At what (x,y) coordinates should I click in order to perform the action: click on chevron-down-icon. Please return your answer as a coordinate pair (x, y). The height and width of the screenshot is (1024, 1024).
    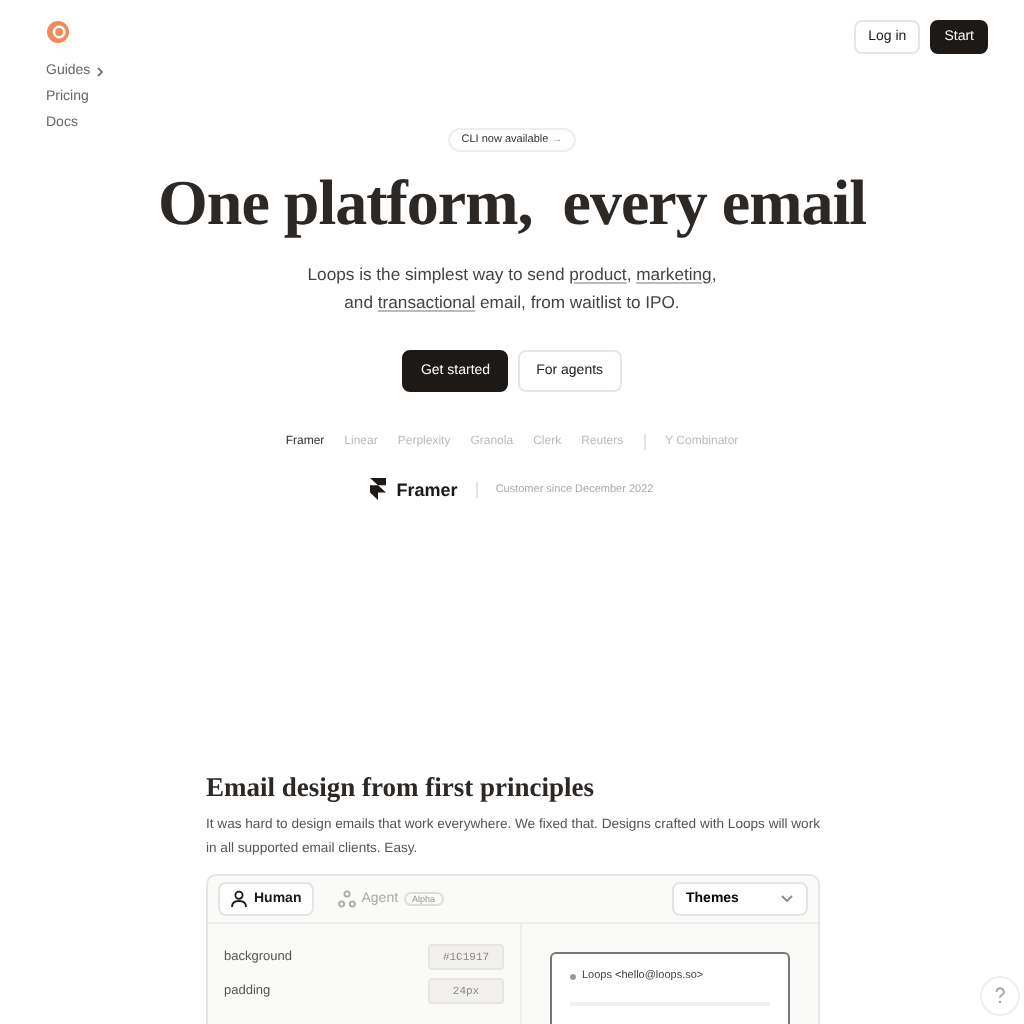
    Looking at the image, I should click on (787, 899).